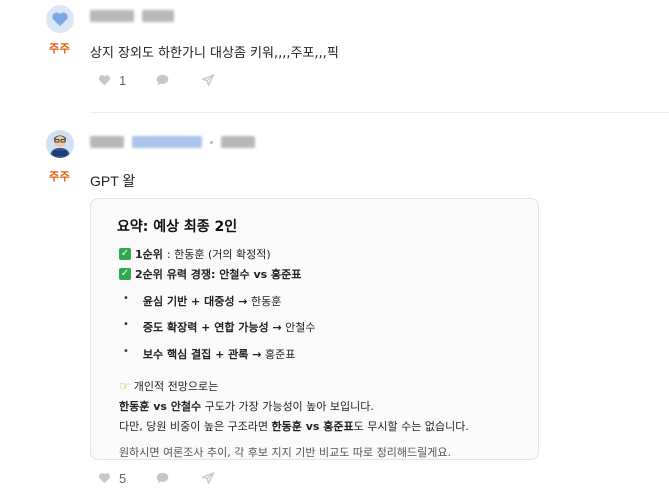 This screenshot has width=669, height=494. Describe the element at coordinates (379, 112) in the screenshot. I see `comment-divider` at that location.